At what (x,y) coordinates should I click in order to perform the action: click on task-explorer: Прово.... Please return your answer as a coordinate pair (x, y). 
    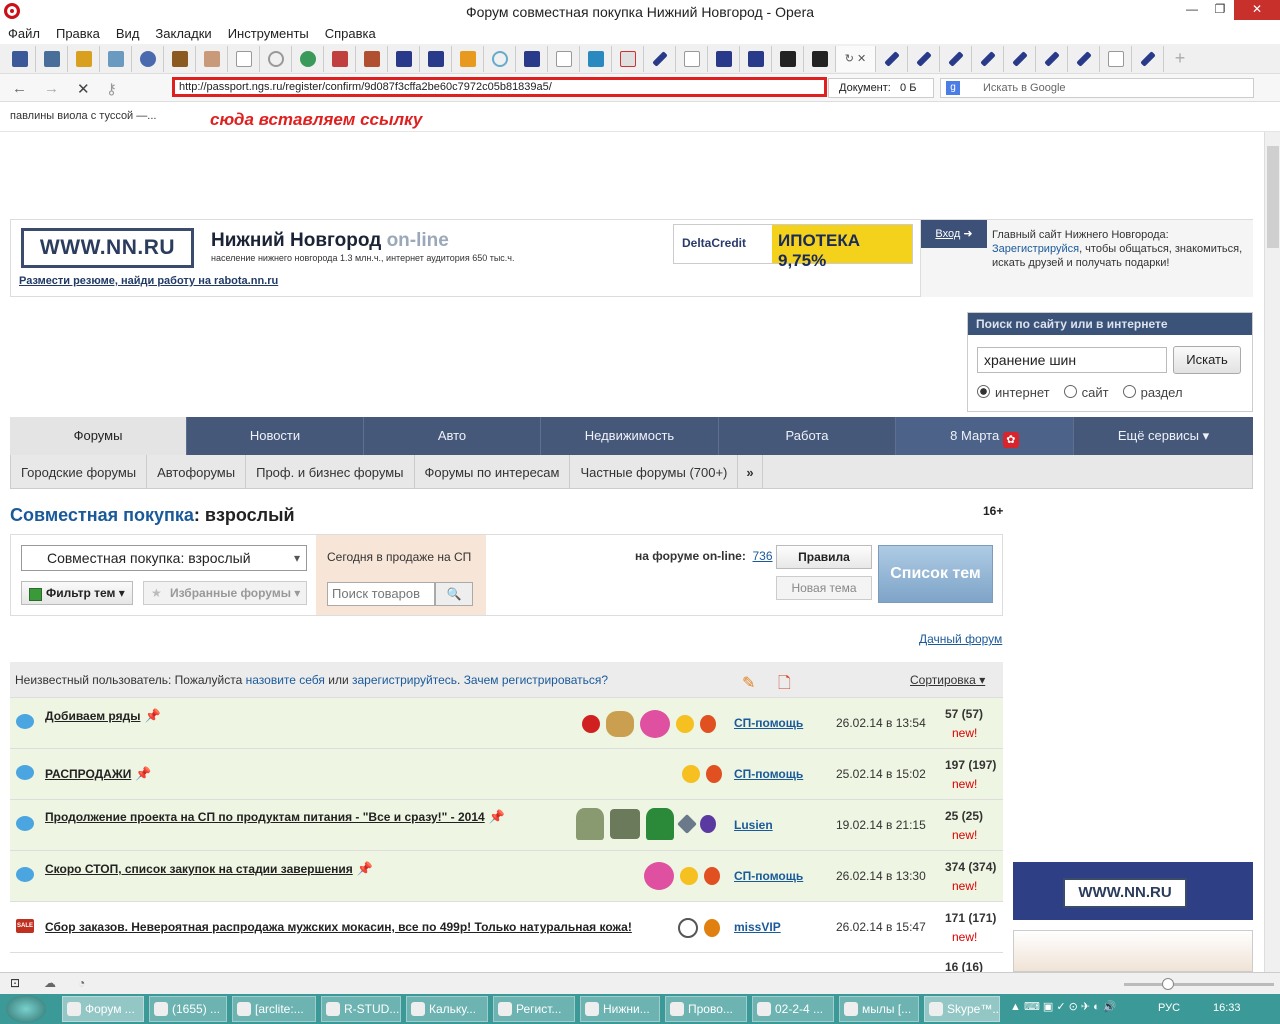
    Looking at the image, I should click on (706, 1009).